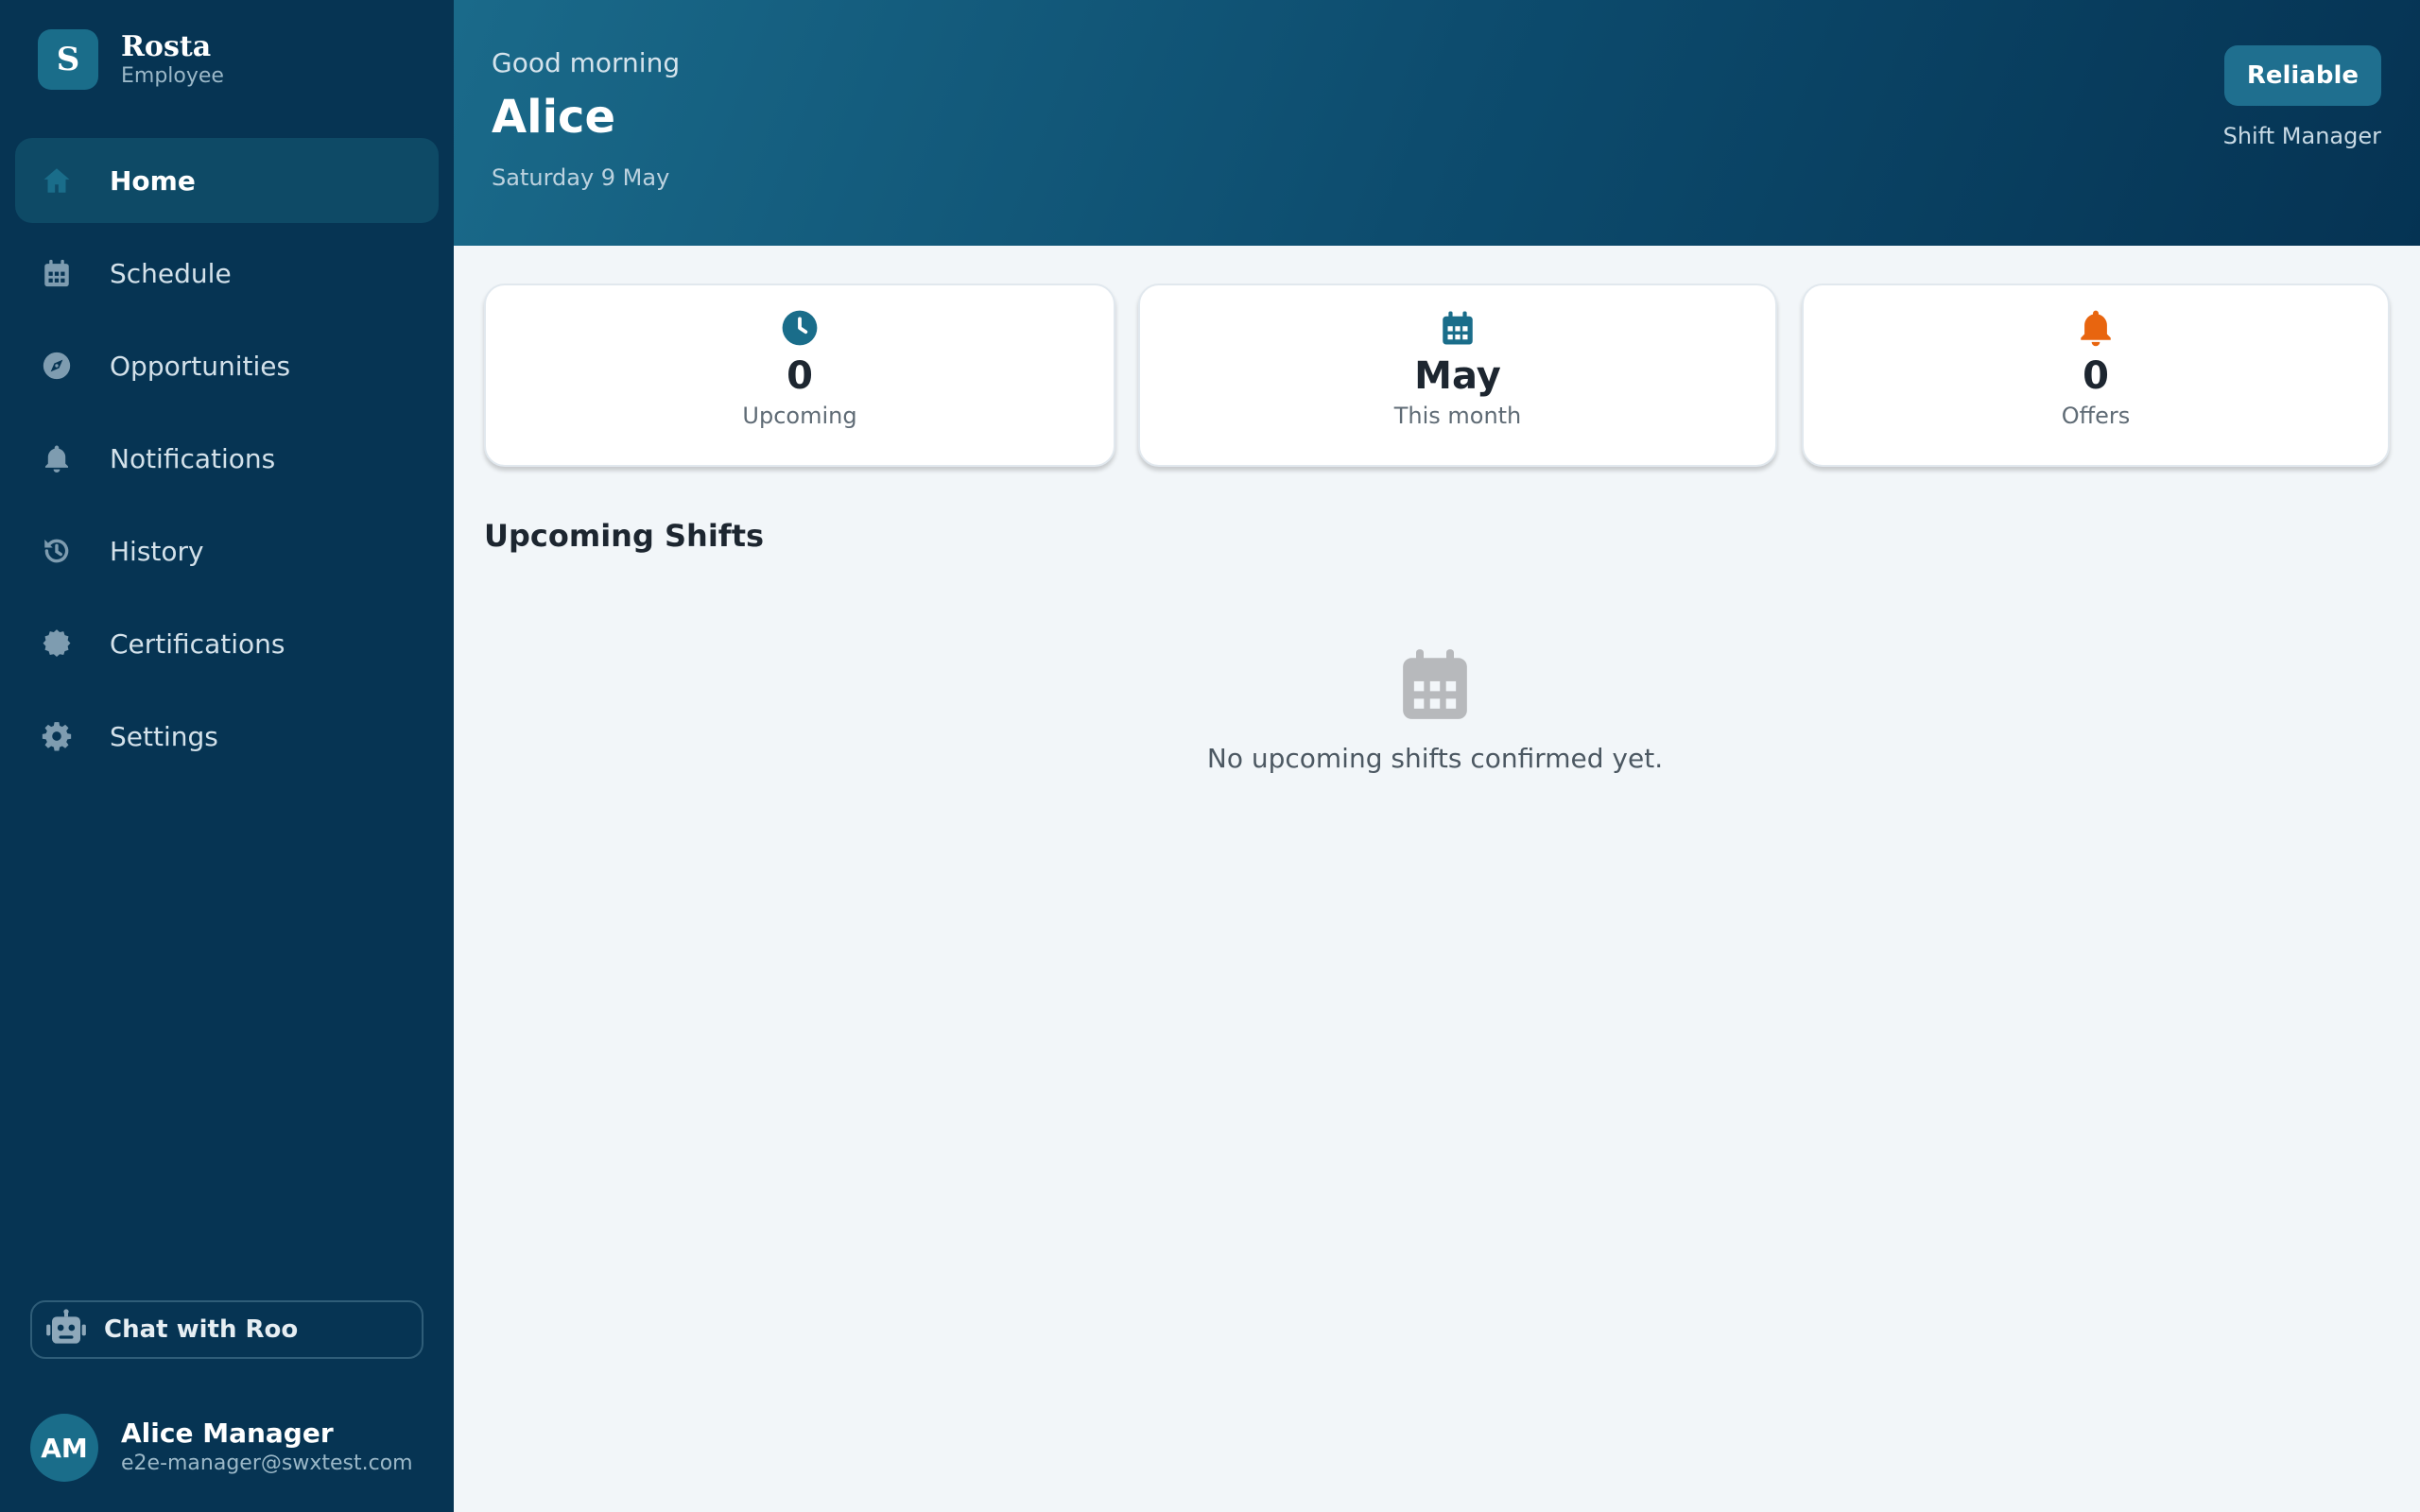  What do you see at coordinates (586, 62) in the screenshot?
I see `greeting: Good morning` at bounding box center [586, 62].